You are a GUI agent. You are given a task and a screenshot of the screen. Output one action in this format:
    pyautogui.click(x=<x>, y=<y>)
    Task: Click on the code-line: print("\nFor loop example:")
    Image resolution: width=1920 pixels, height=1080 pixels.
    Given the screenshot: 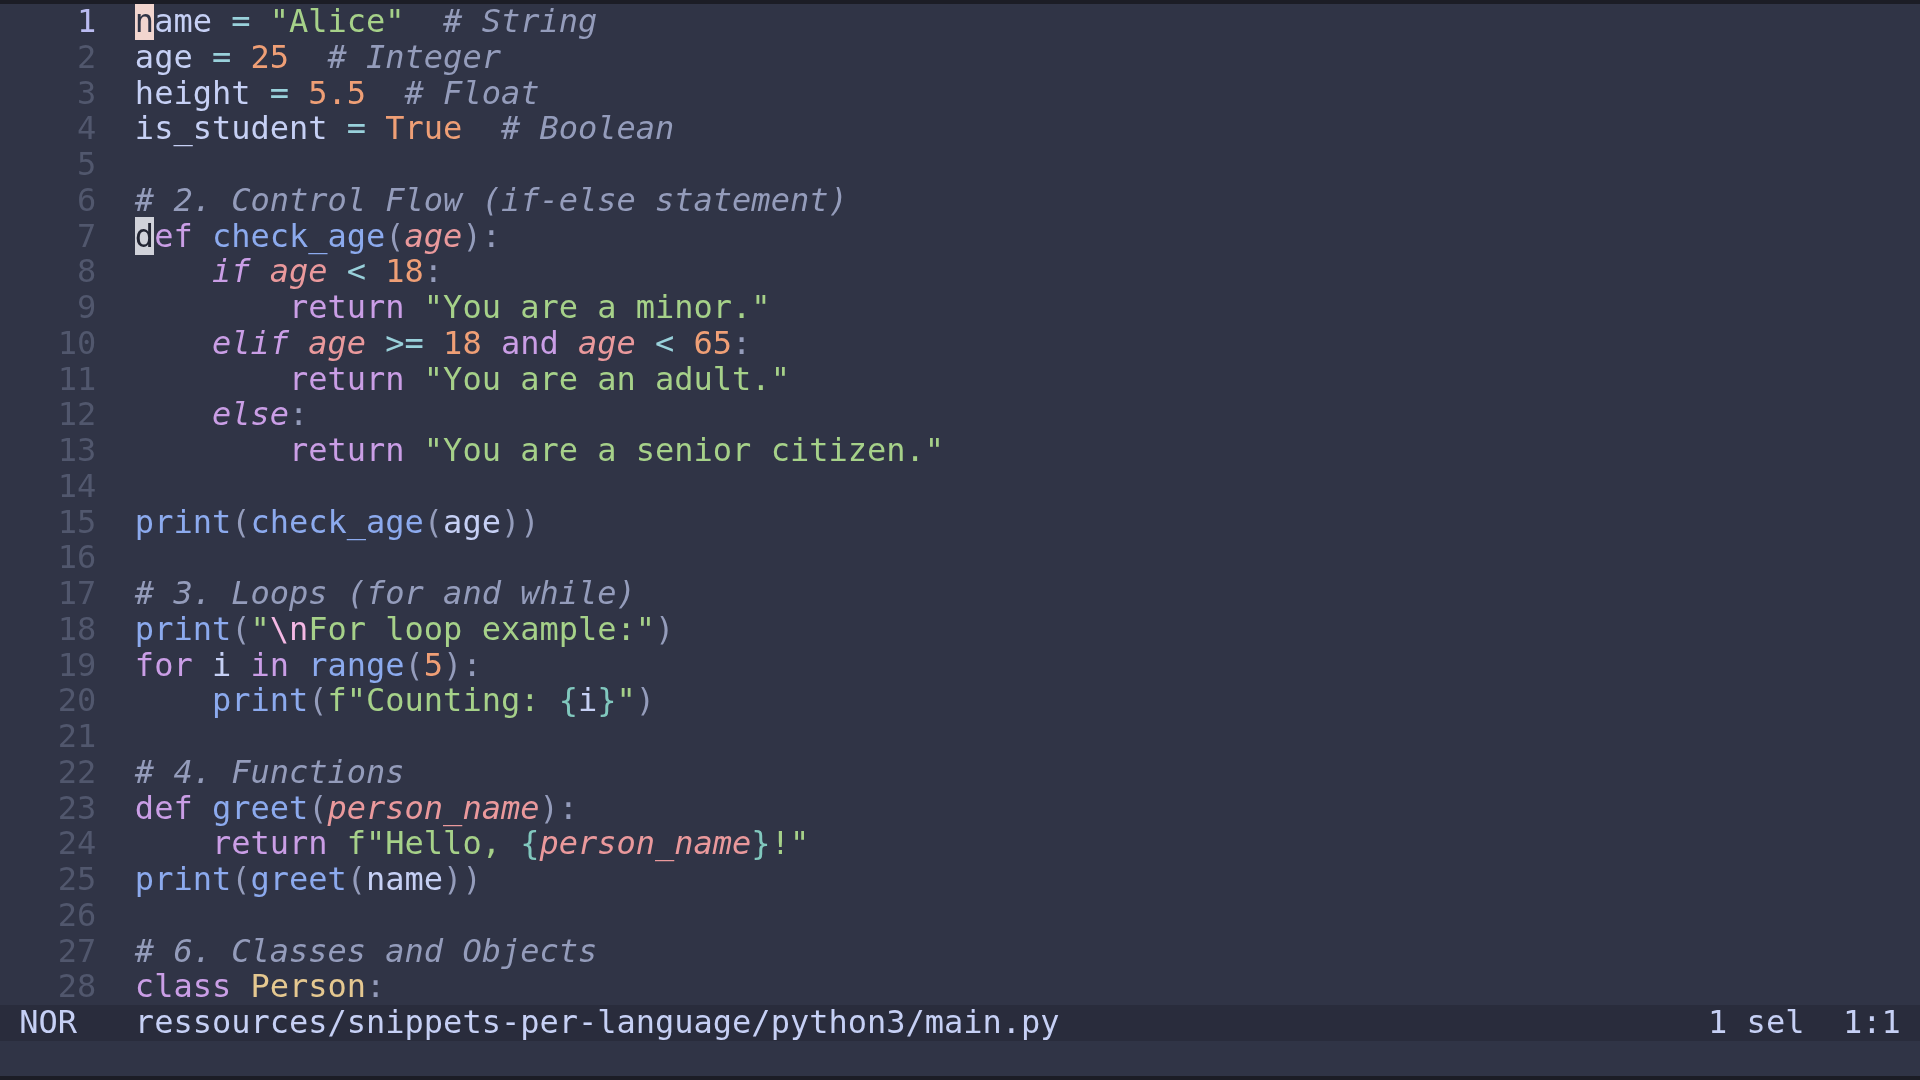 What is the action you would take?
    pyautogui.click(x=404, y=629)
    